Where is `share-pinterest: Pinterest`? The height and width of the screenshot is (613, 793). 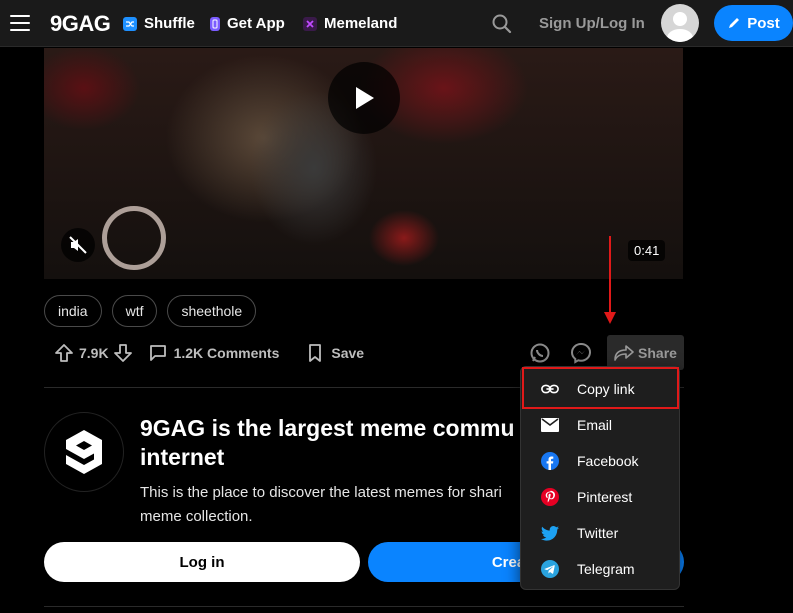 share-pinterest: Pinterest is located at coordinates (600, 497).